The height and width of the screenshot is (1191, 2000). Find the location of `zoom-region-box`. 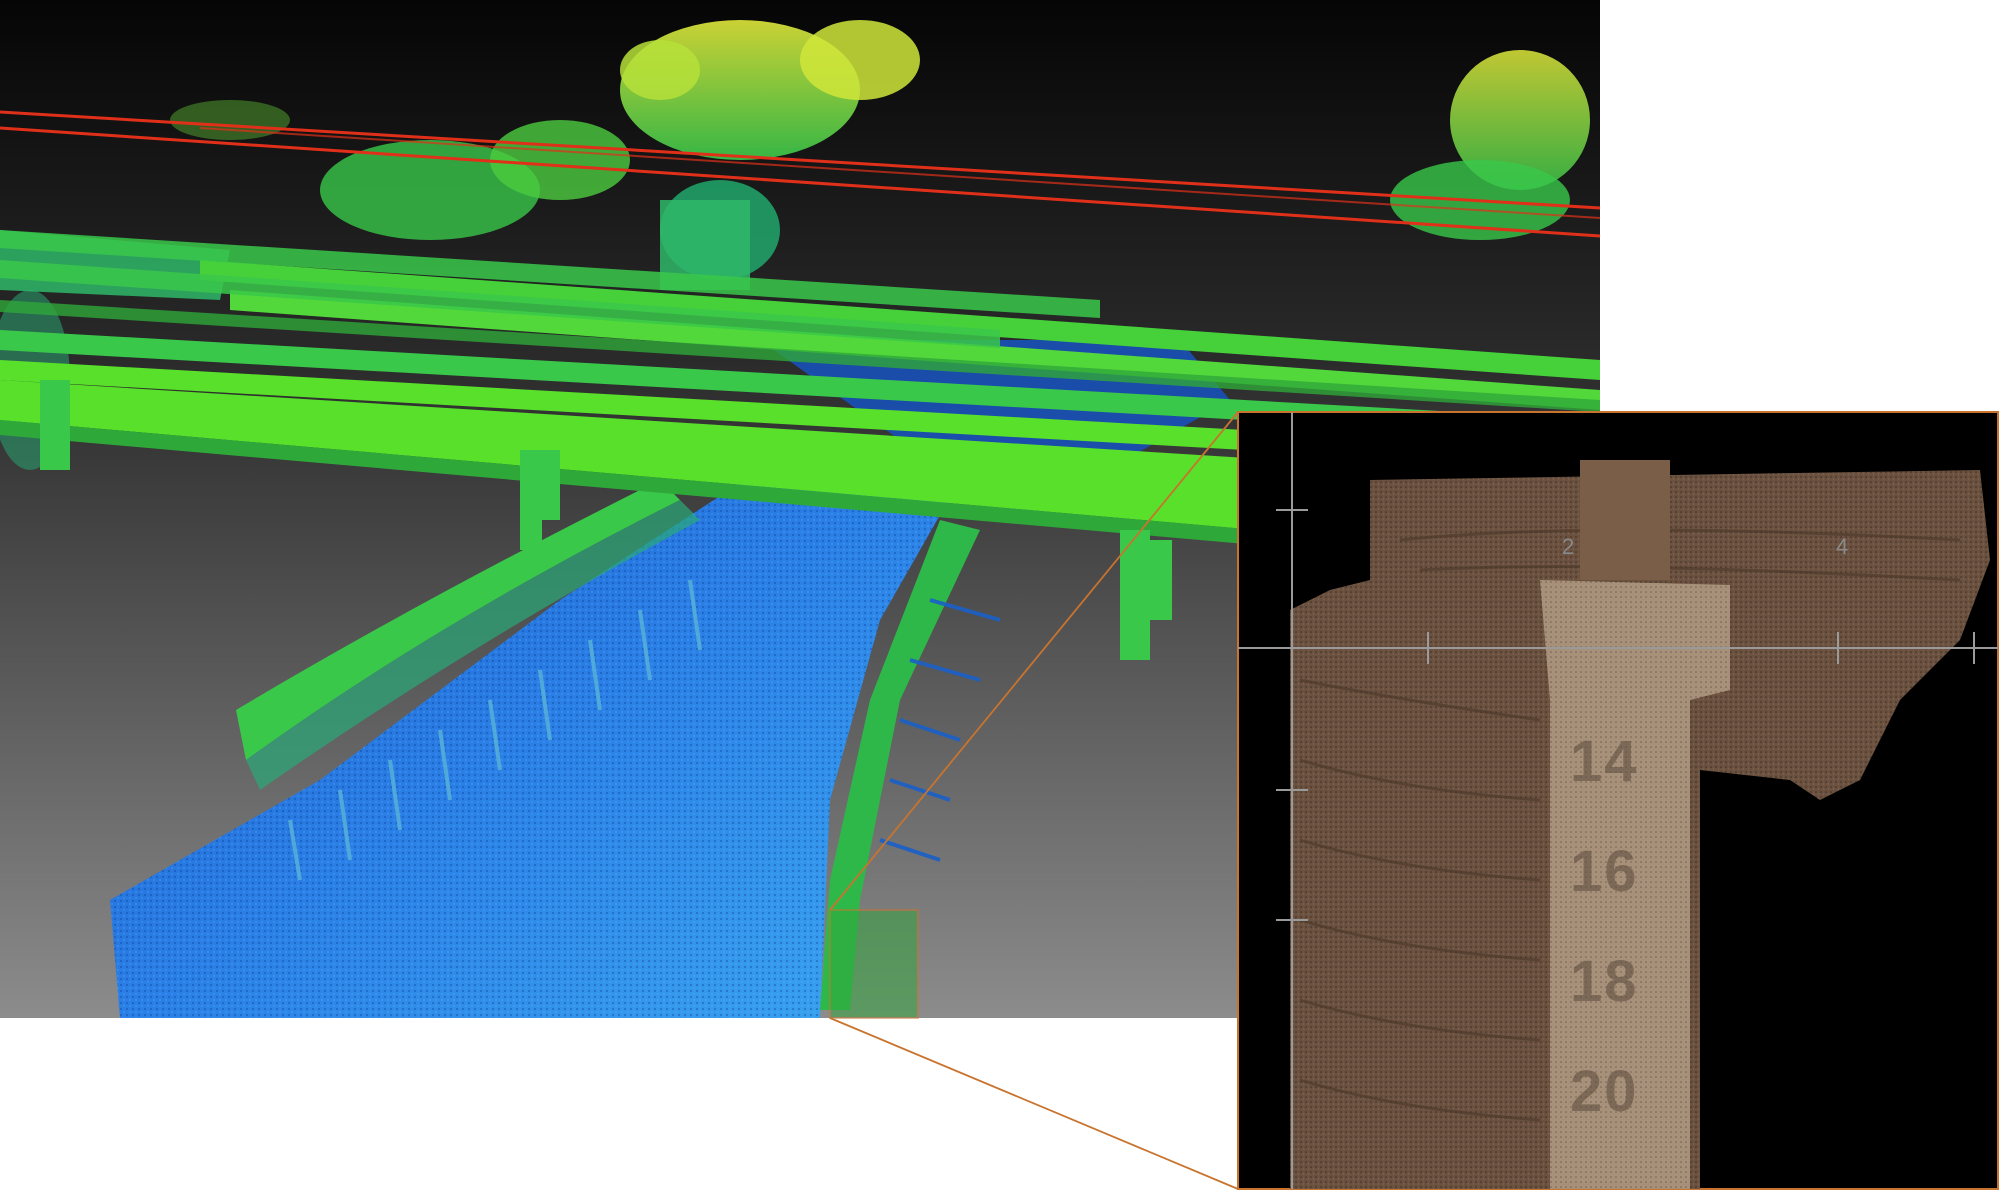

zoom-region-box is located at coordinates (874, 964).